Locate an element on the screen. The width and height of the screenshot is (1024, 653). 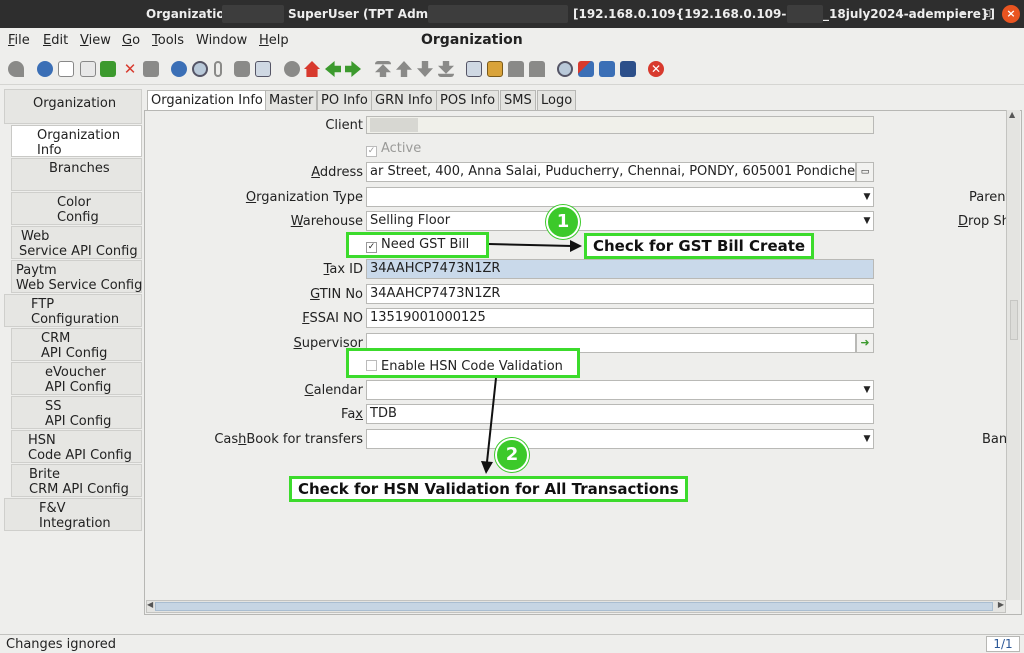
status-text: Changes ignored is located at coordinates (61, 644).